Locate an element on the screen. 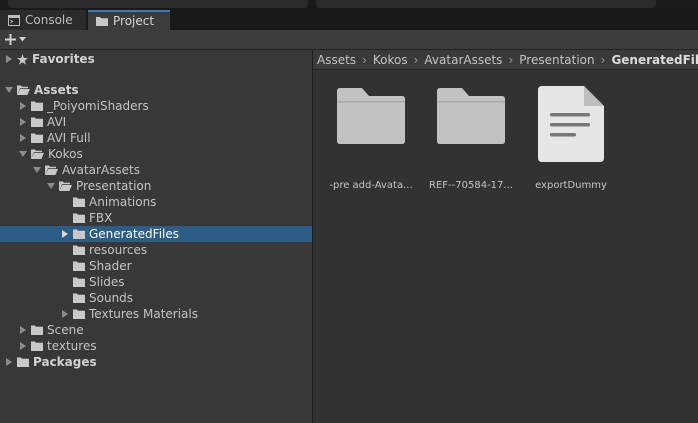  tree-item-label: Kokos is located at coordinates (65, 154).